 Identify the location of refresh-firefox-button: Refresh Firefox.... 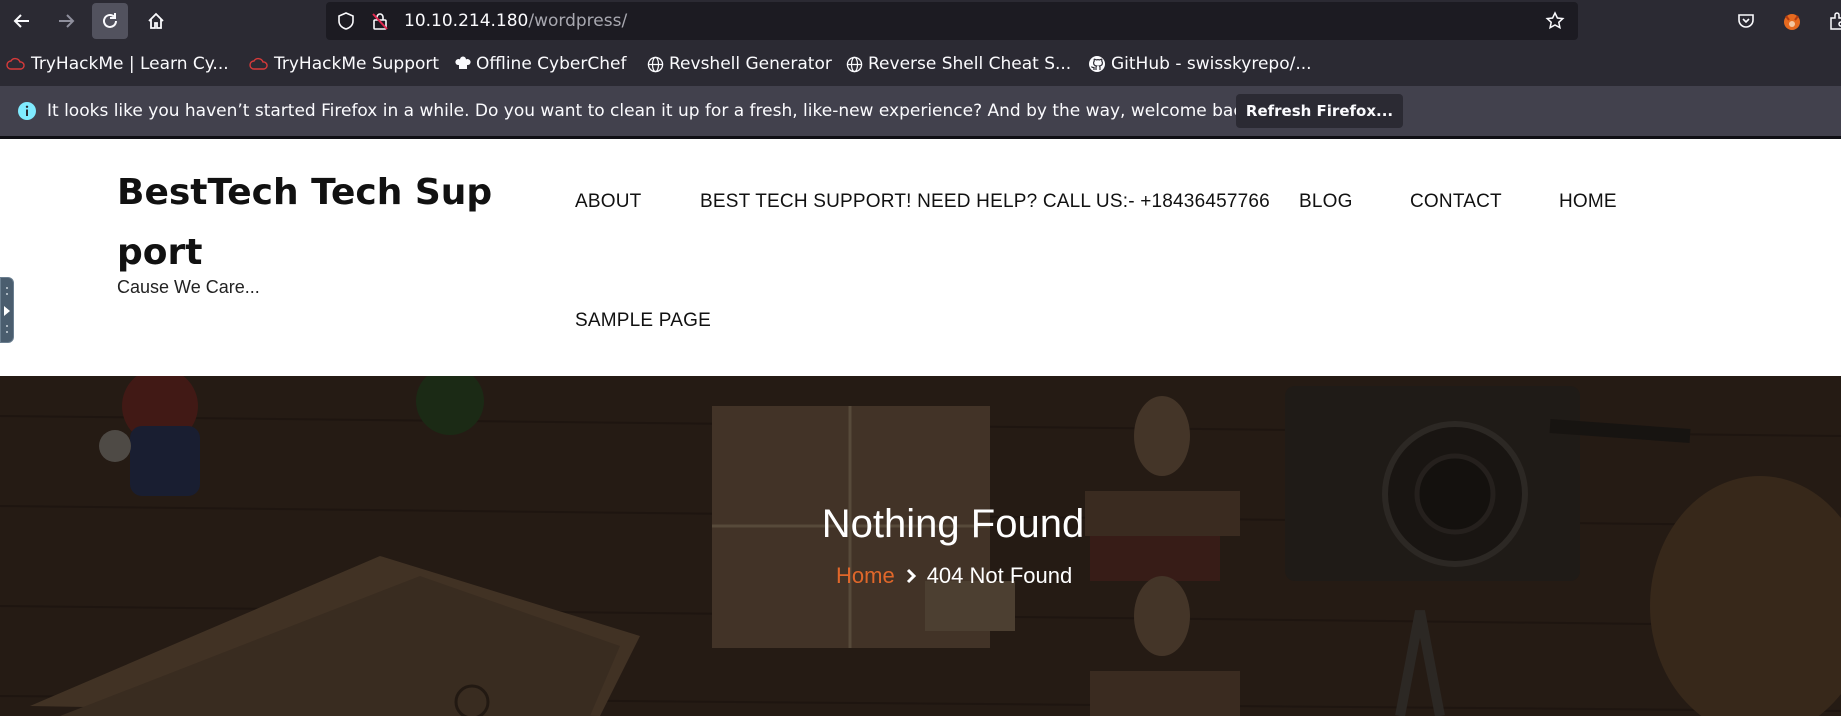
(1319, 111).